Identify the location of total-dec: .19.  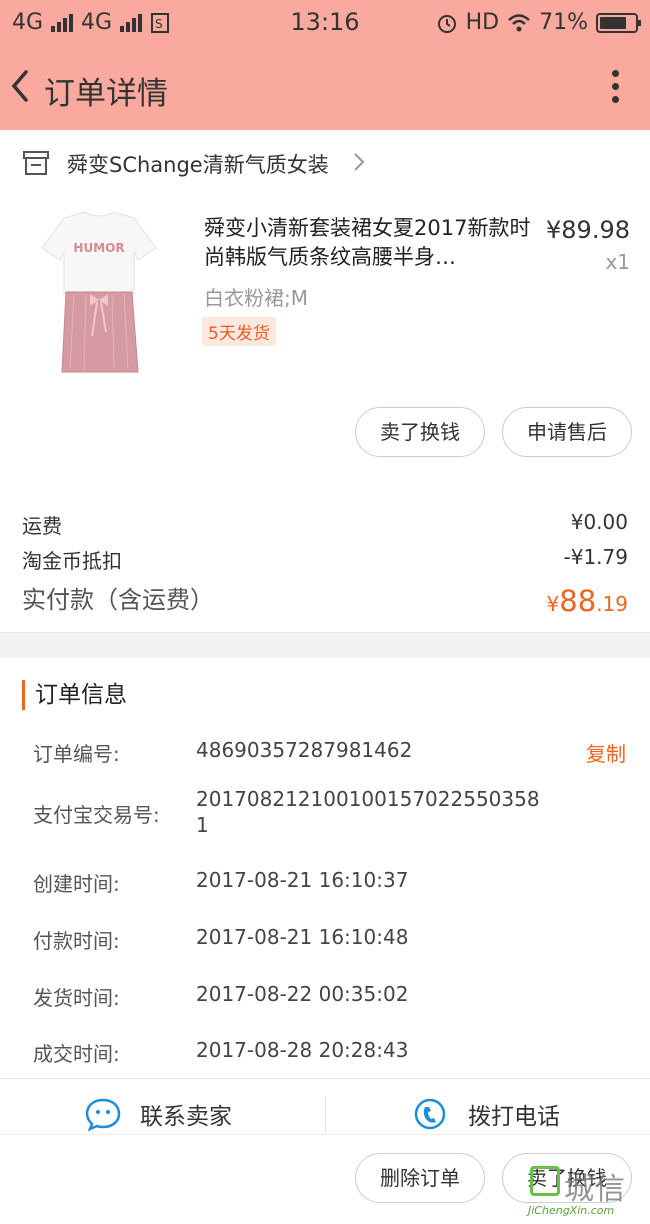
(612, 604).